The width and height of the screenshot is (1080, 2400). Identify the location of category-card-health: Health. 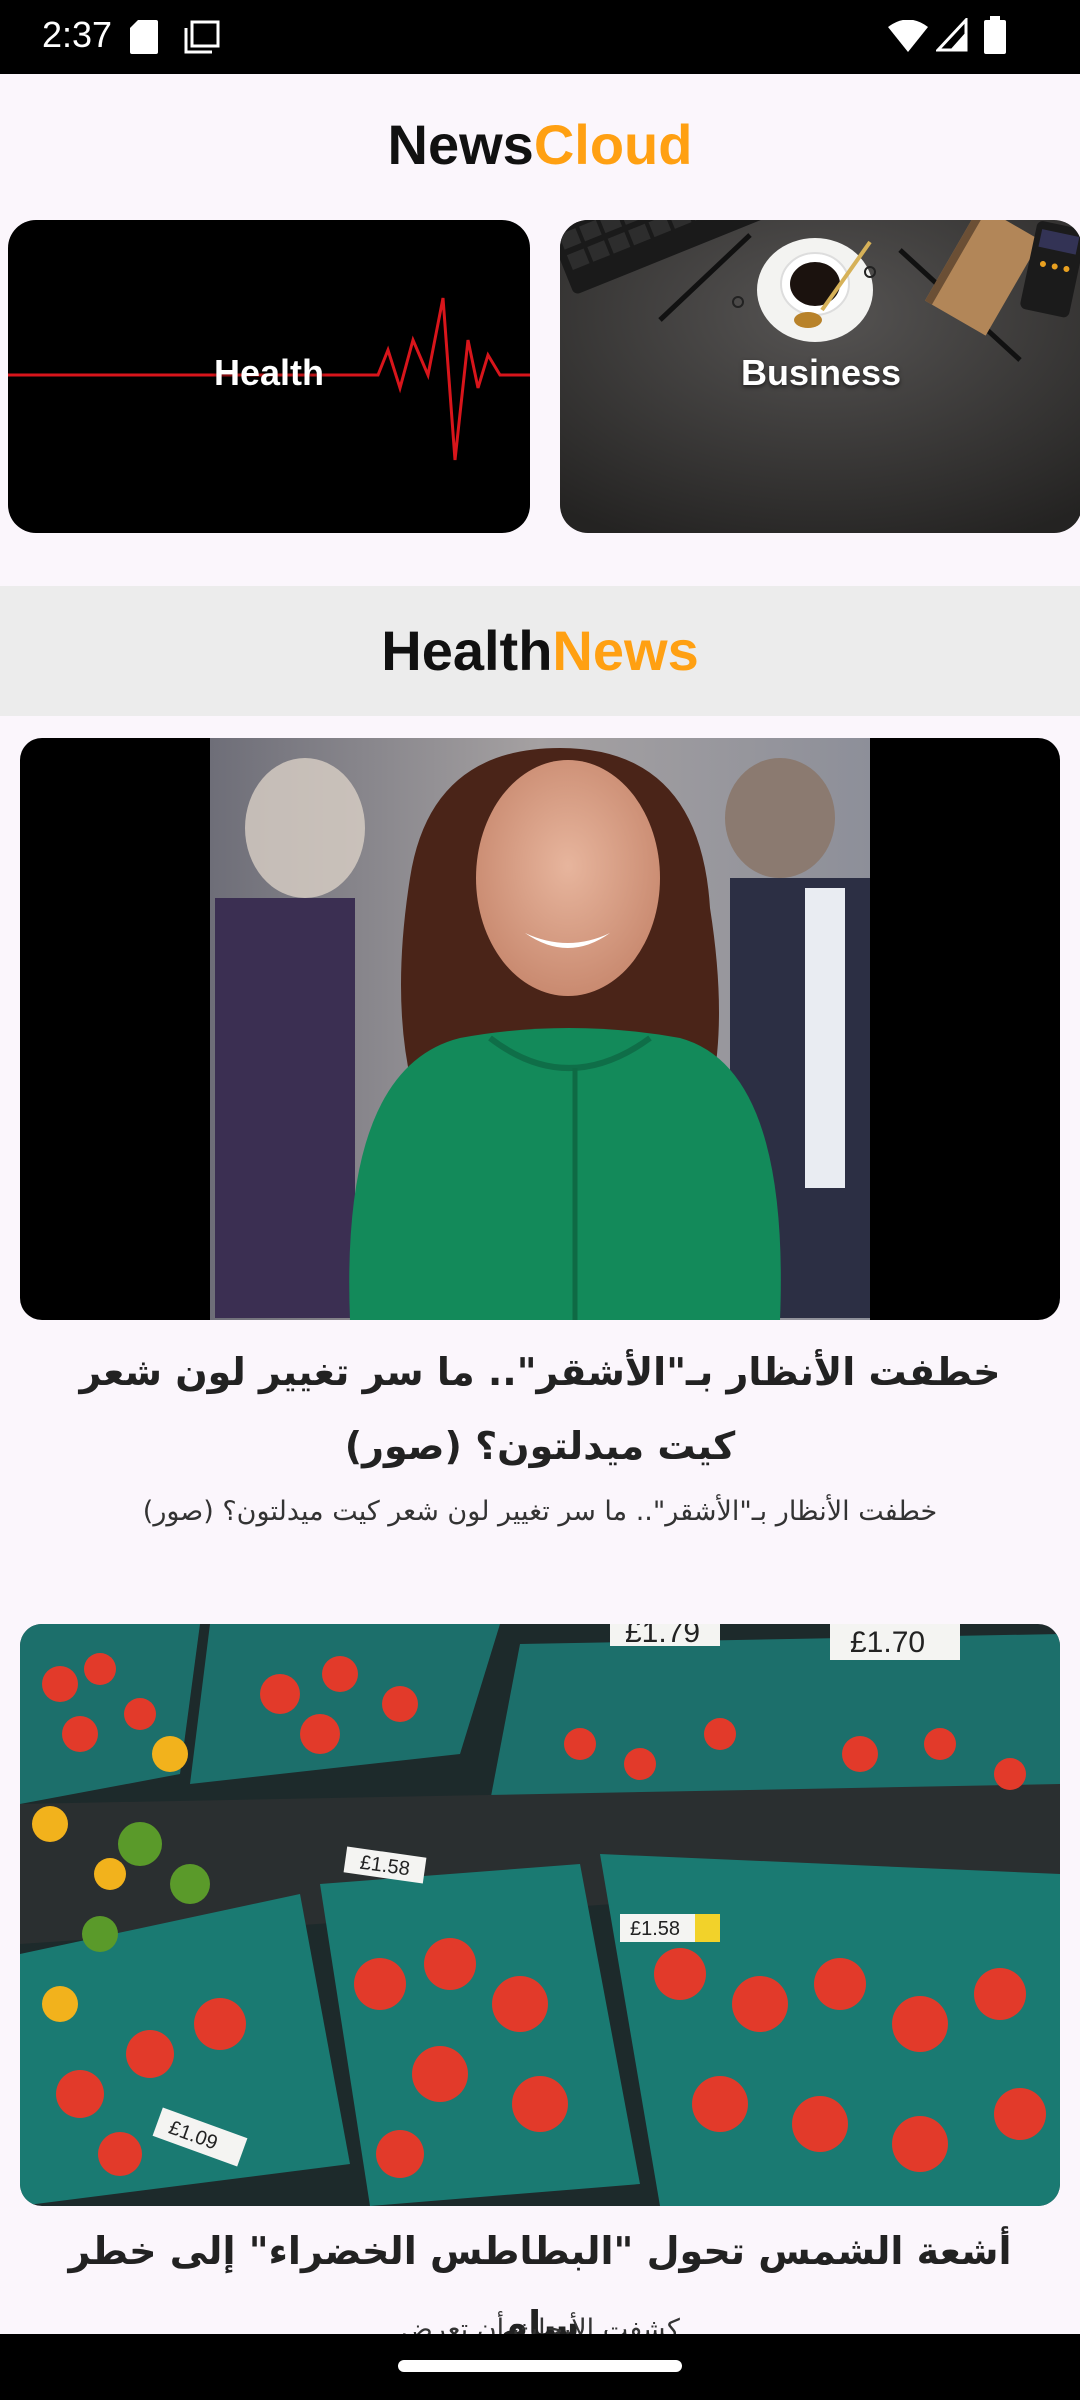
(269, 376).